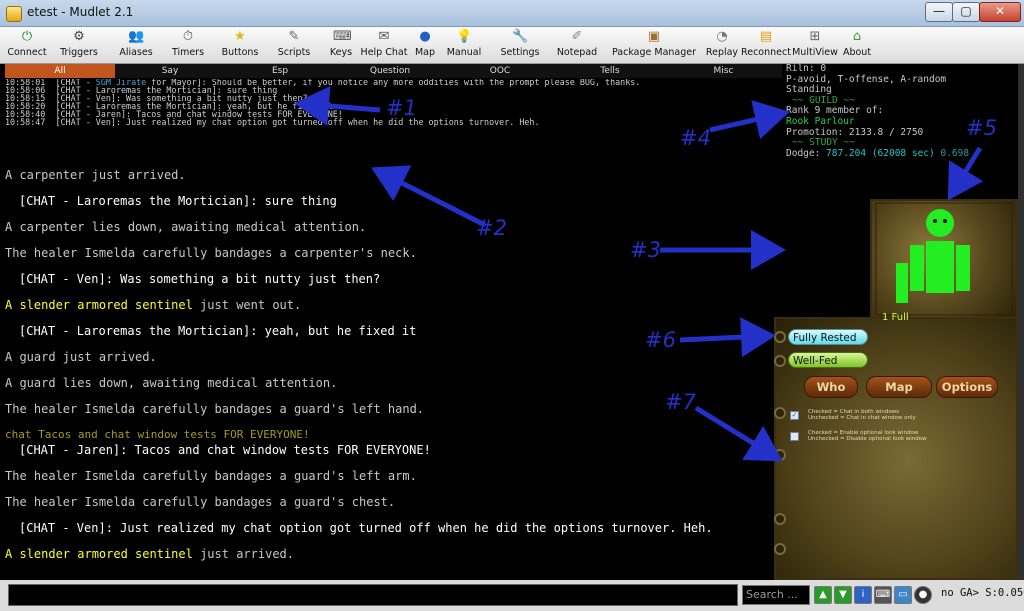 This screenshot has height=611, width=1024. What do you see at coordinates (464, 45) in the screenshot?
I see `toolbar-manual-button: 💡 Manual` at bounding box center [464, 45].